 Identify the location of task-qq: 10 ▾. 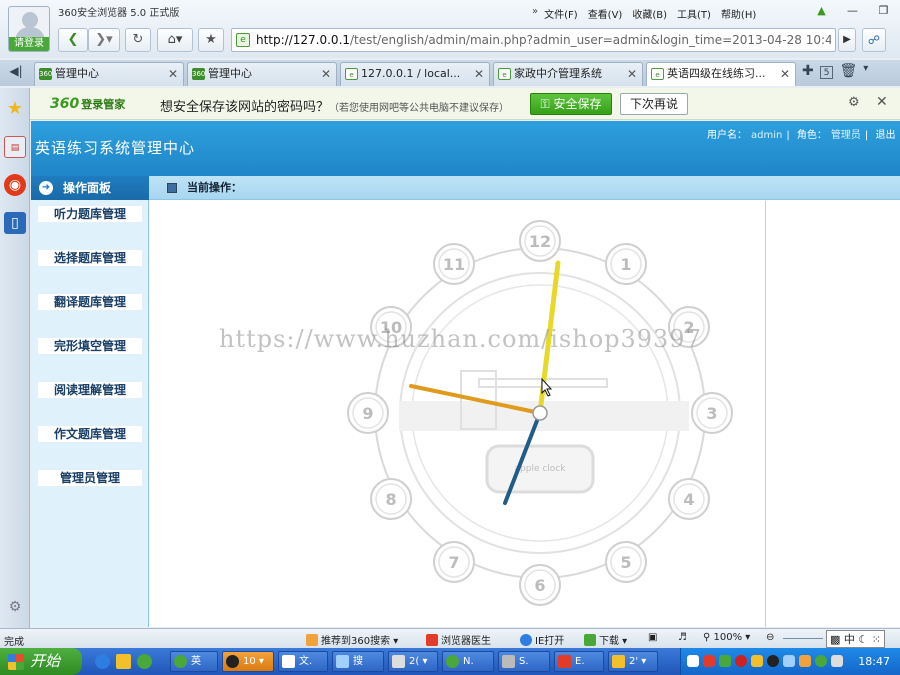
(248, 661).